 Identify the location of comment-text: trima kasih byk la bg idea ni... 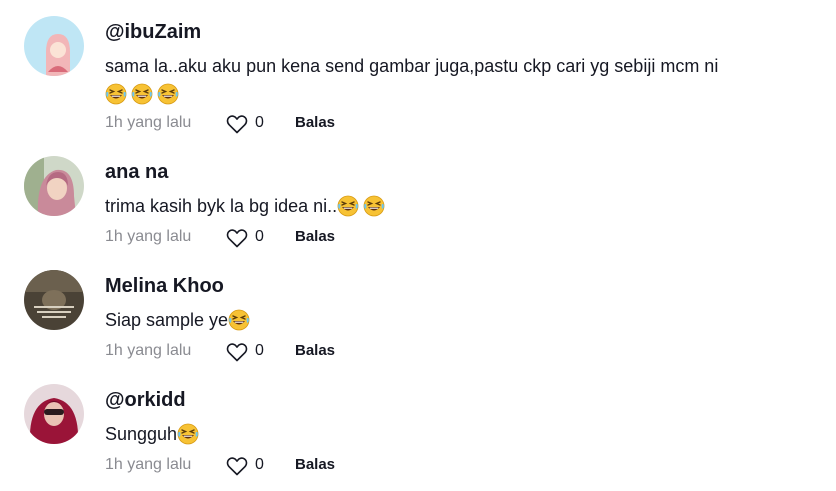
(455, 206).